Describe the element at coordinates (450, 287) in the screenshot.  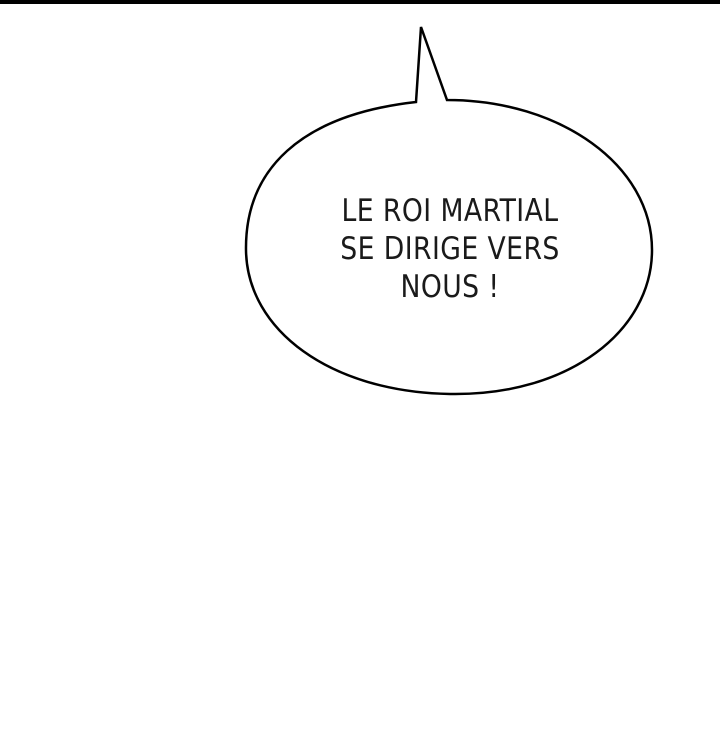
I see `speech-line-3: NOUS !` at that location.